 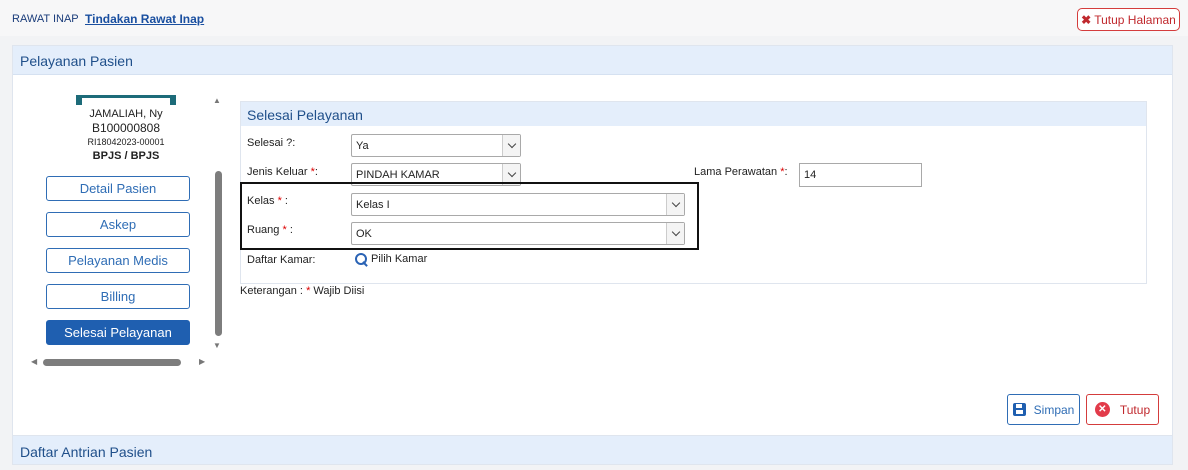 I want to click on breadcrumb-root: RAWAT INAP, so click(x=45, y=19).